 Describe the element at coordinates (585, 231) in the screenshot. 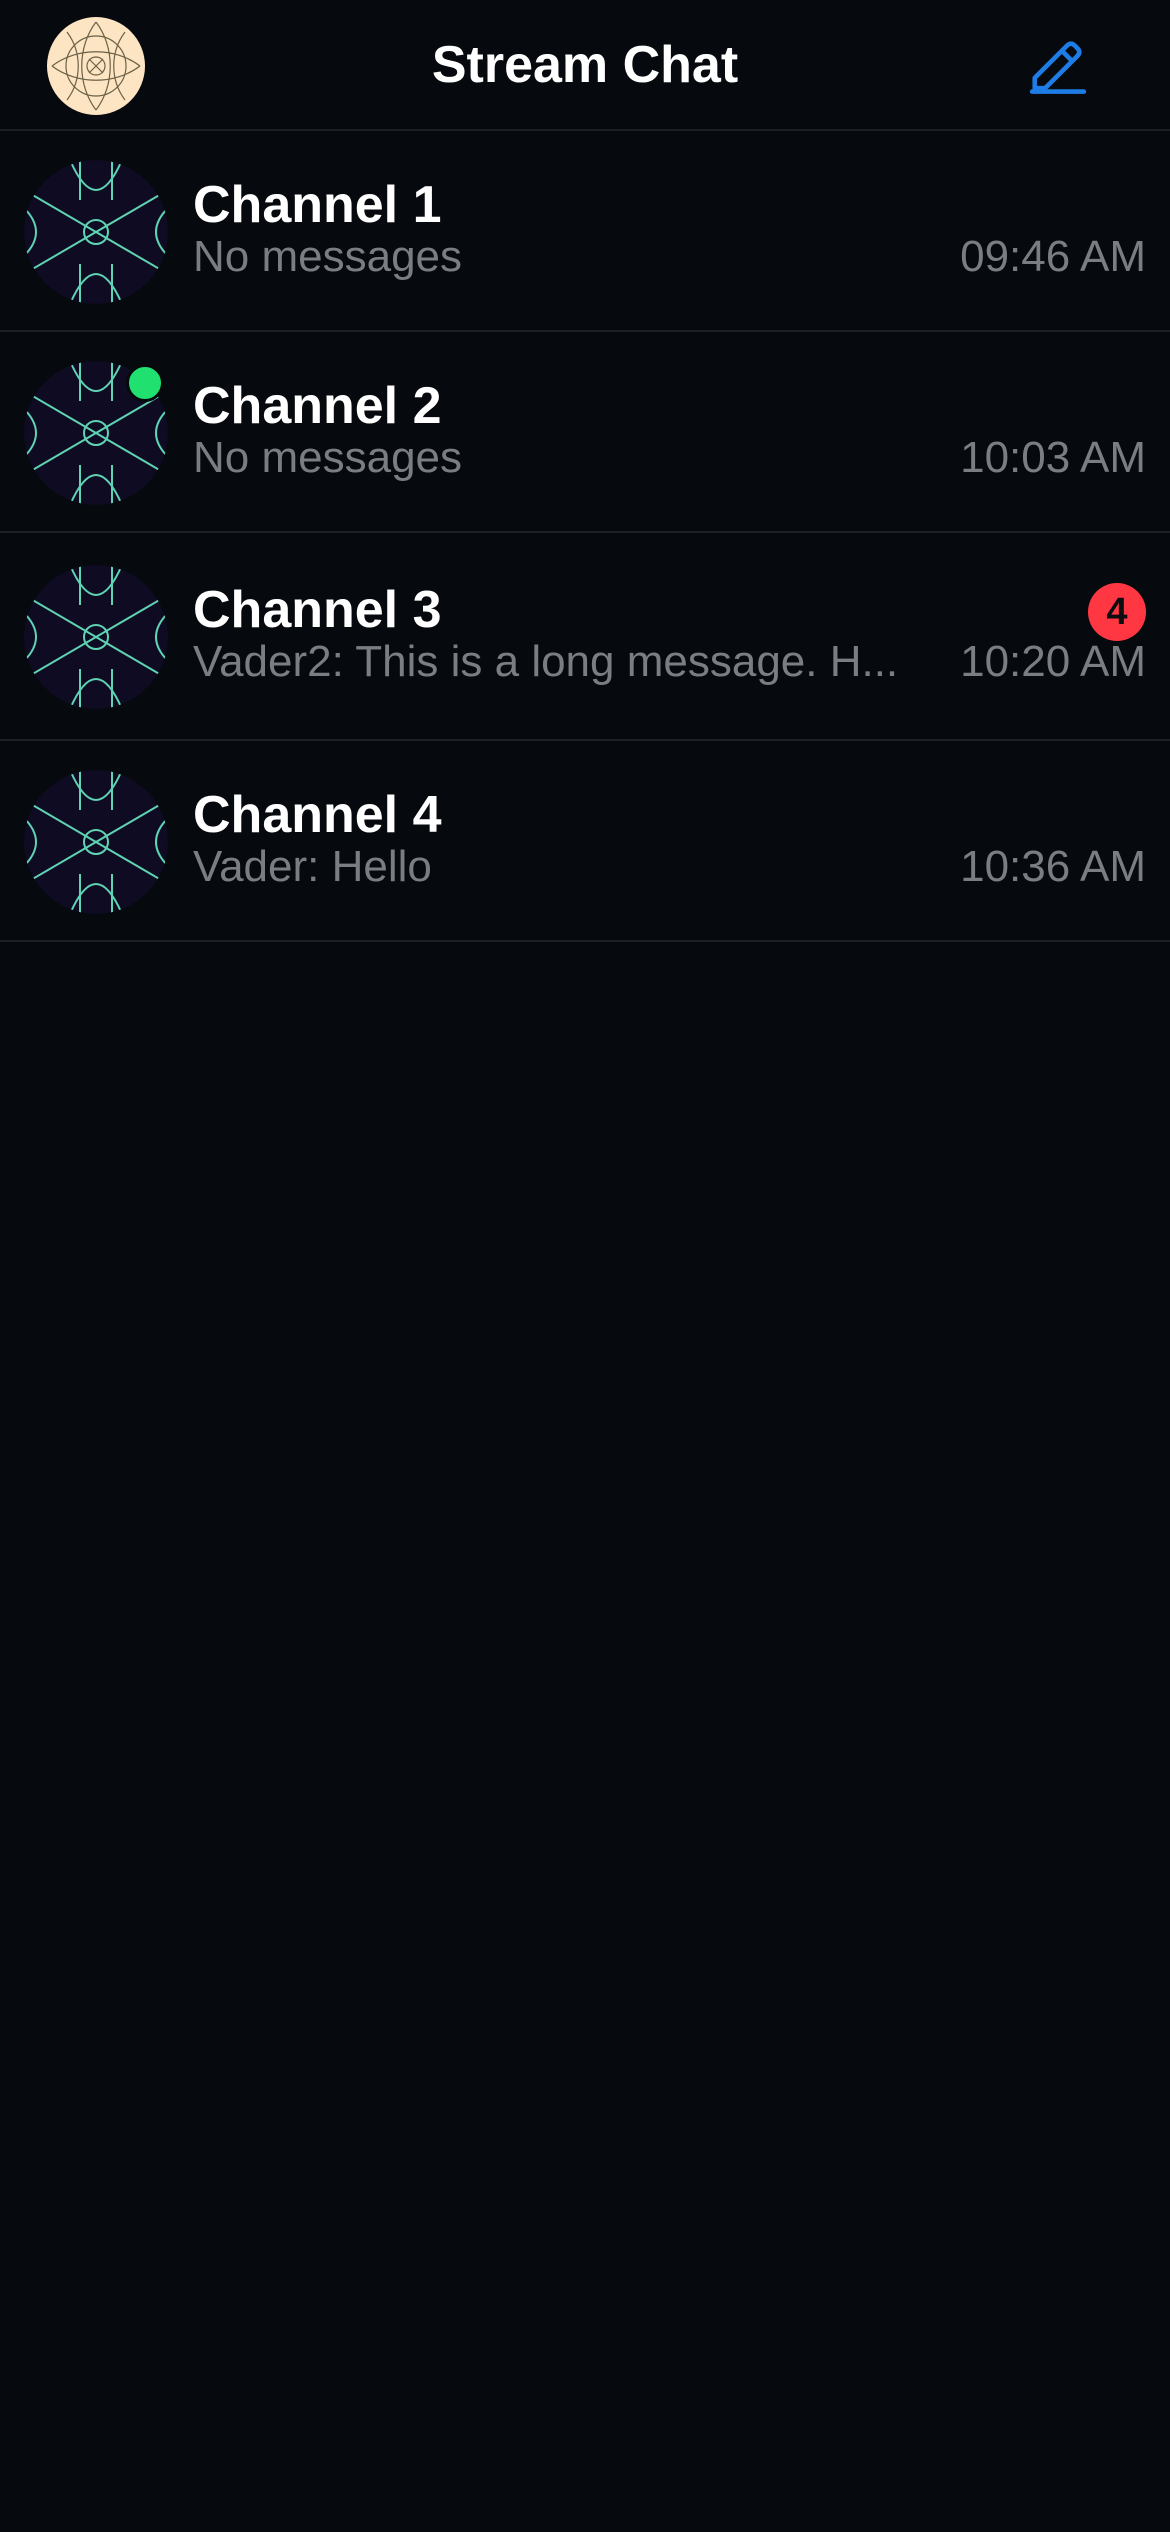

I see `channel-row: Channel 1 No messages 09:46 AM` at that location.